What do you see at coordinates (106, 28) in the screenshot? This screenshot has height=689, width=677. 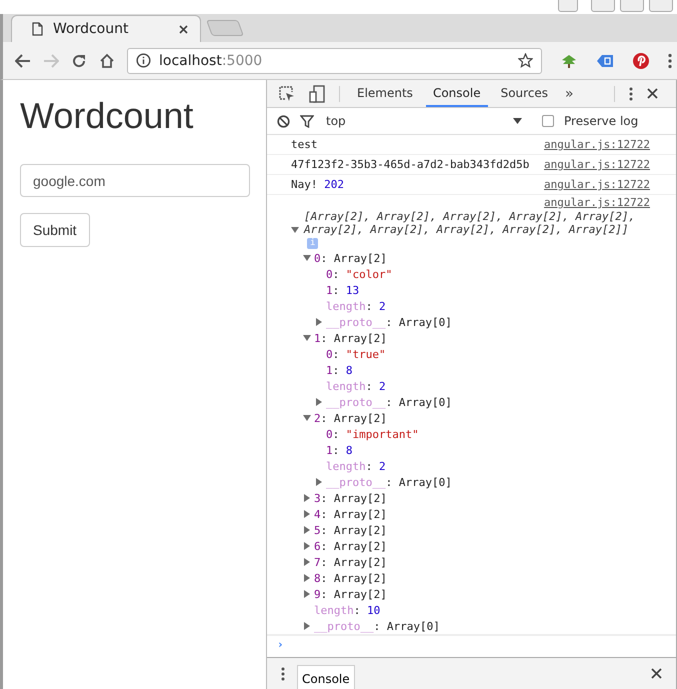 I see `browser-tab: Wordcount` at bounding box center [106, 28].